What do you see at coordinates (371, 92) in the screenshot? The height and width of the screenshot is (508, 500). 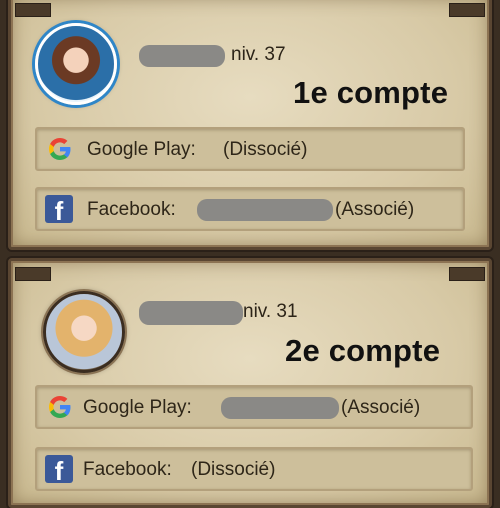 I see `account-label: 1e compte` at bounding box center [371, 92].